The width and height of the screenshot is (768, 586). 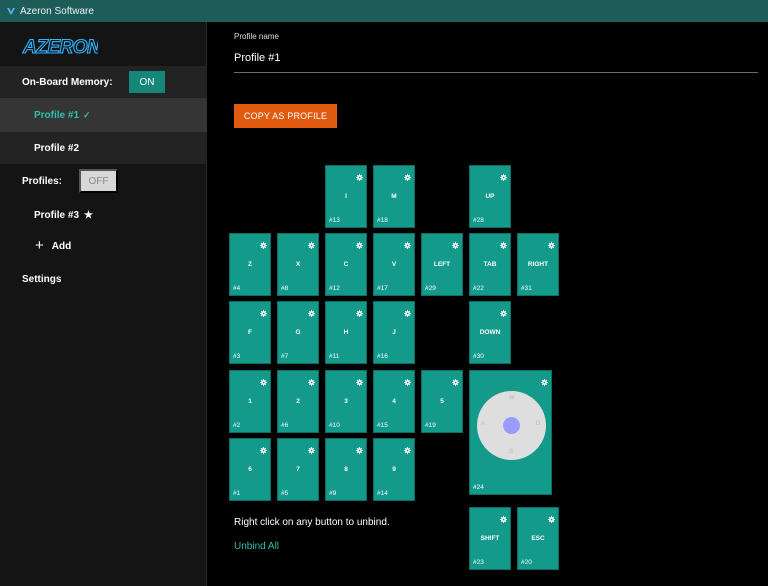 What do you see at coordinates (39, 245) in the screenshot?
I see `plus-icon: +` at bounding box center [39, 245].